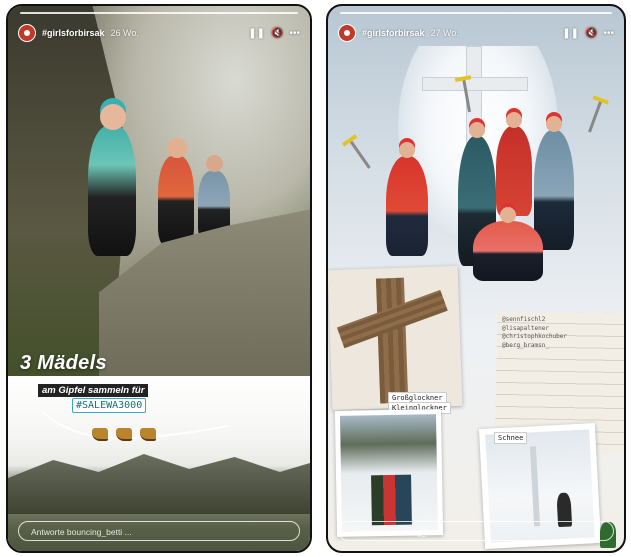  I want to click on mention-item: @christophkochuber, so click(534, 337).